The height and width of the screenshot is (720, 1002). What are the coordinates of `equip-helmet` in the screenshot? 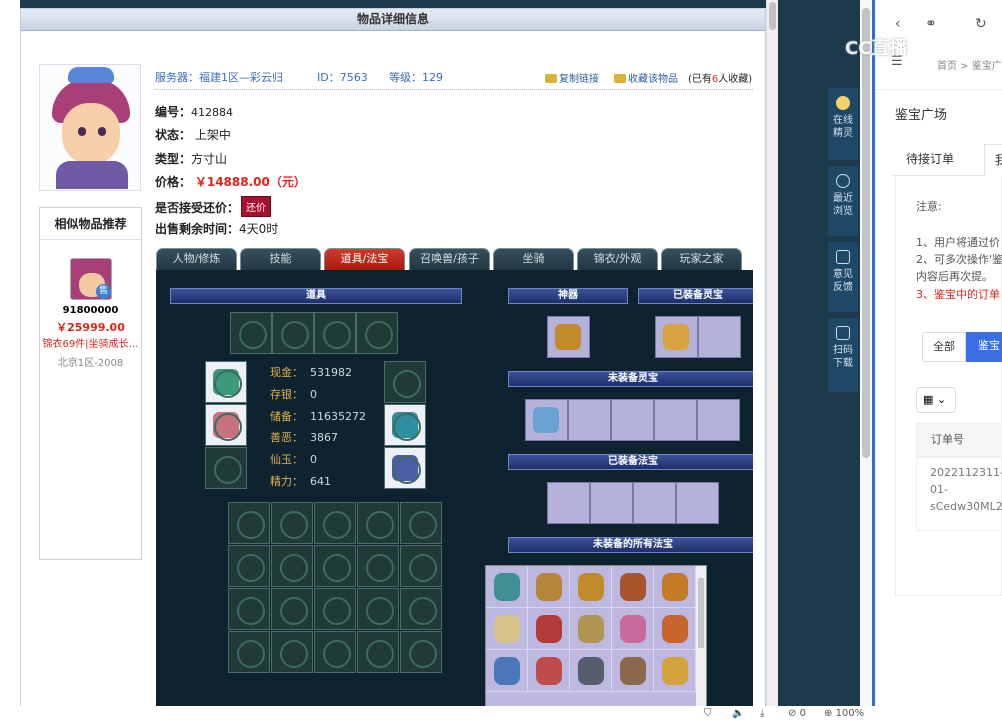 It's located at (226, 382).